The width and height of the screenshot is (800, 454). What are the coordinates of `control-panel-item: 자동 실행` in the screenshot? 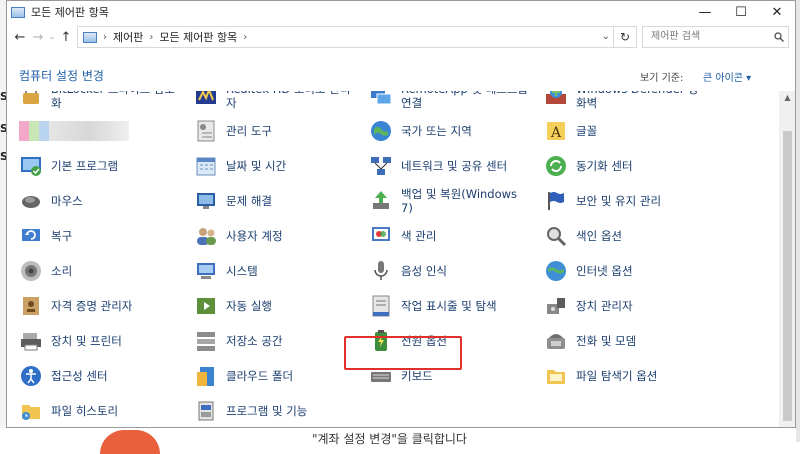 It's located at (268, 306).